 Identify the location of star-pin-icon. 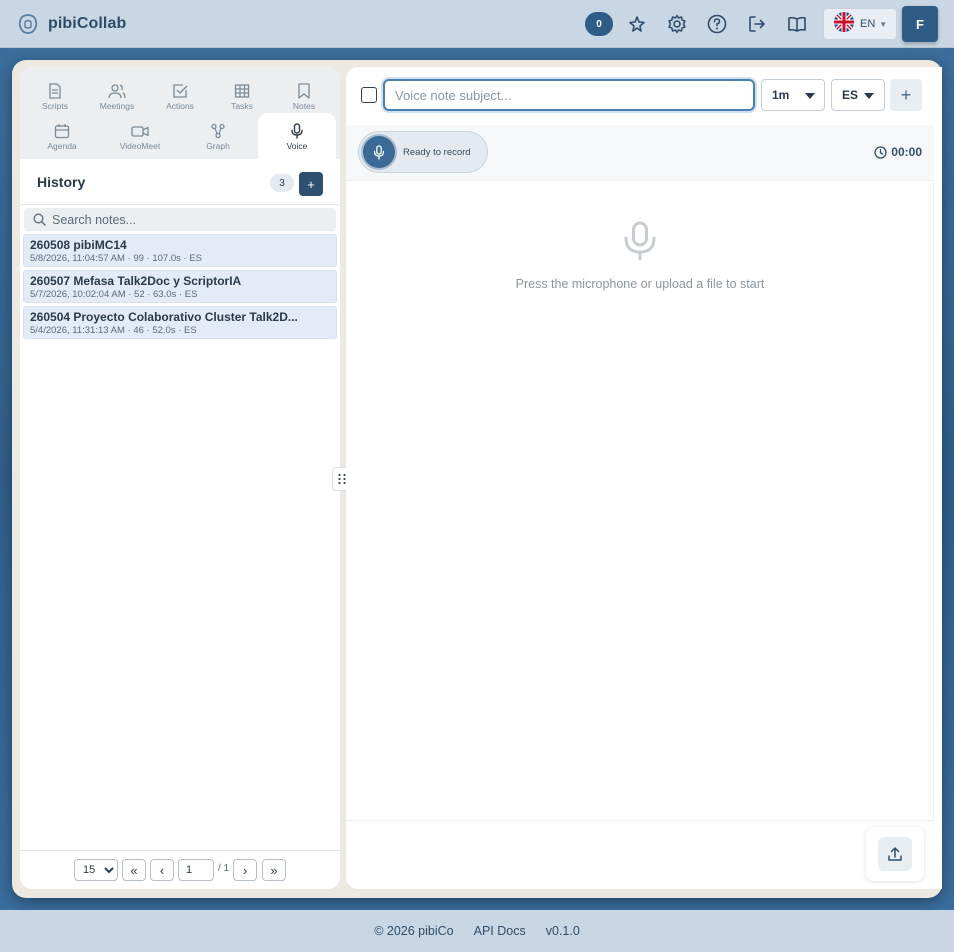
(637, 24).